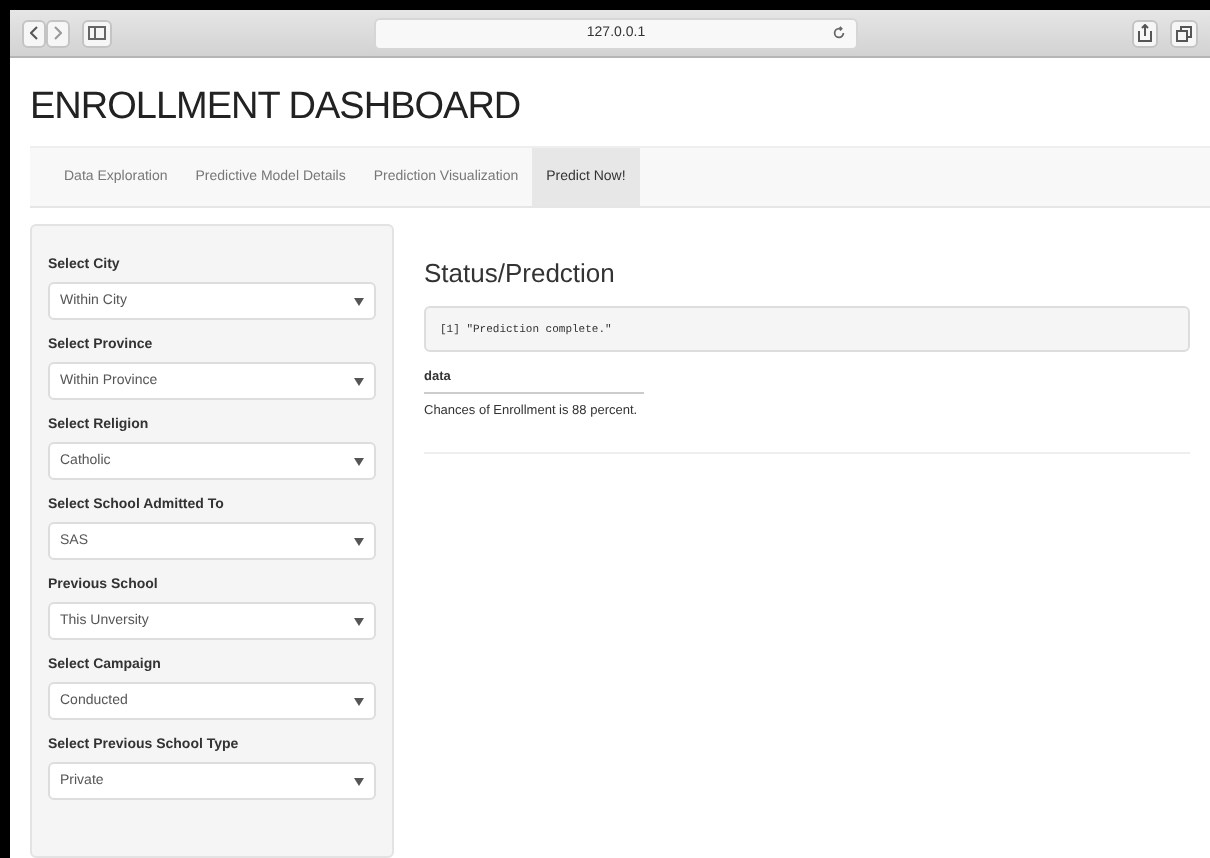  I want to click on reload-icon, so click(839, 32).